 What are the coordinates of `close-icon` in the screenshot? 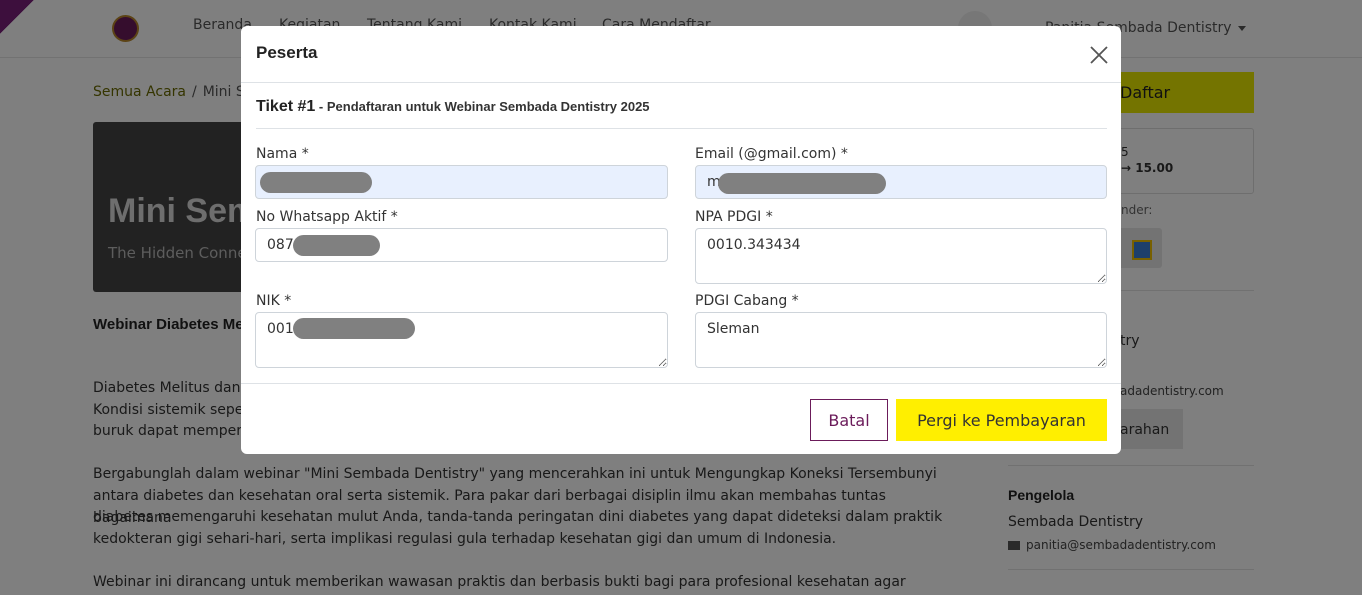 It's located at (1099, 55).